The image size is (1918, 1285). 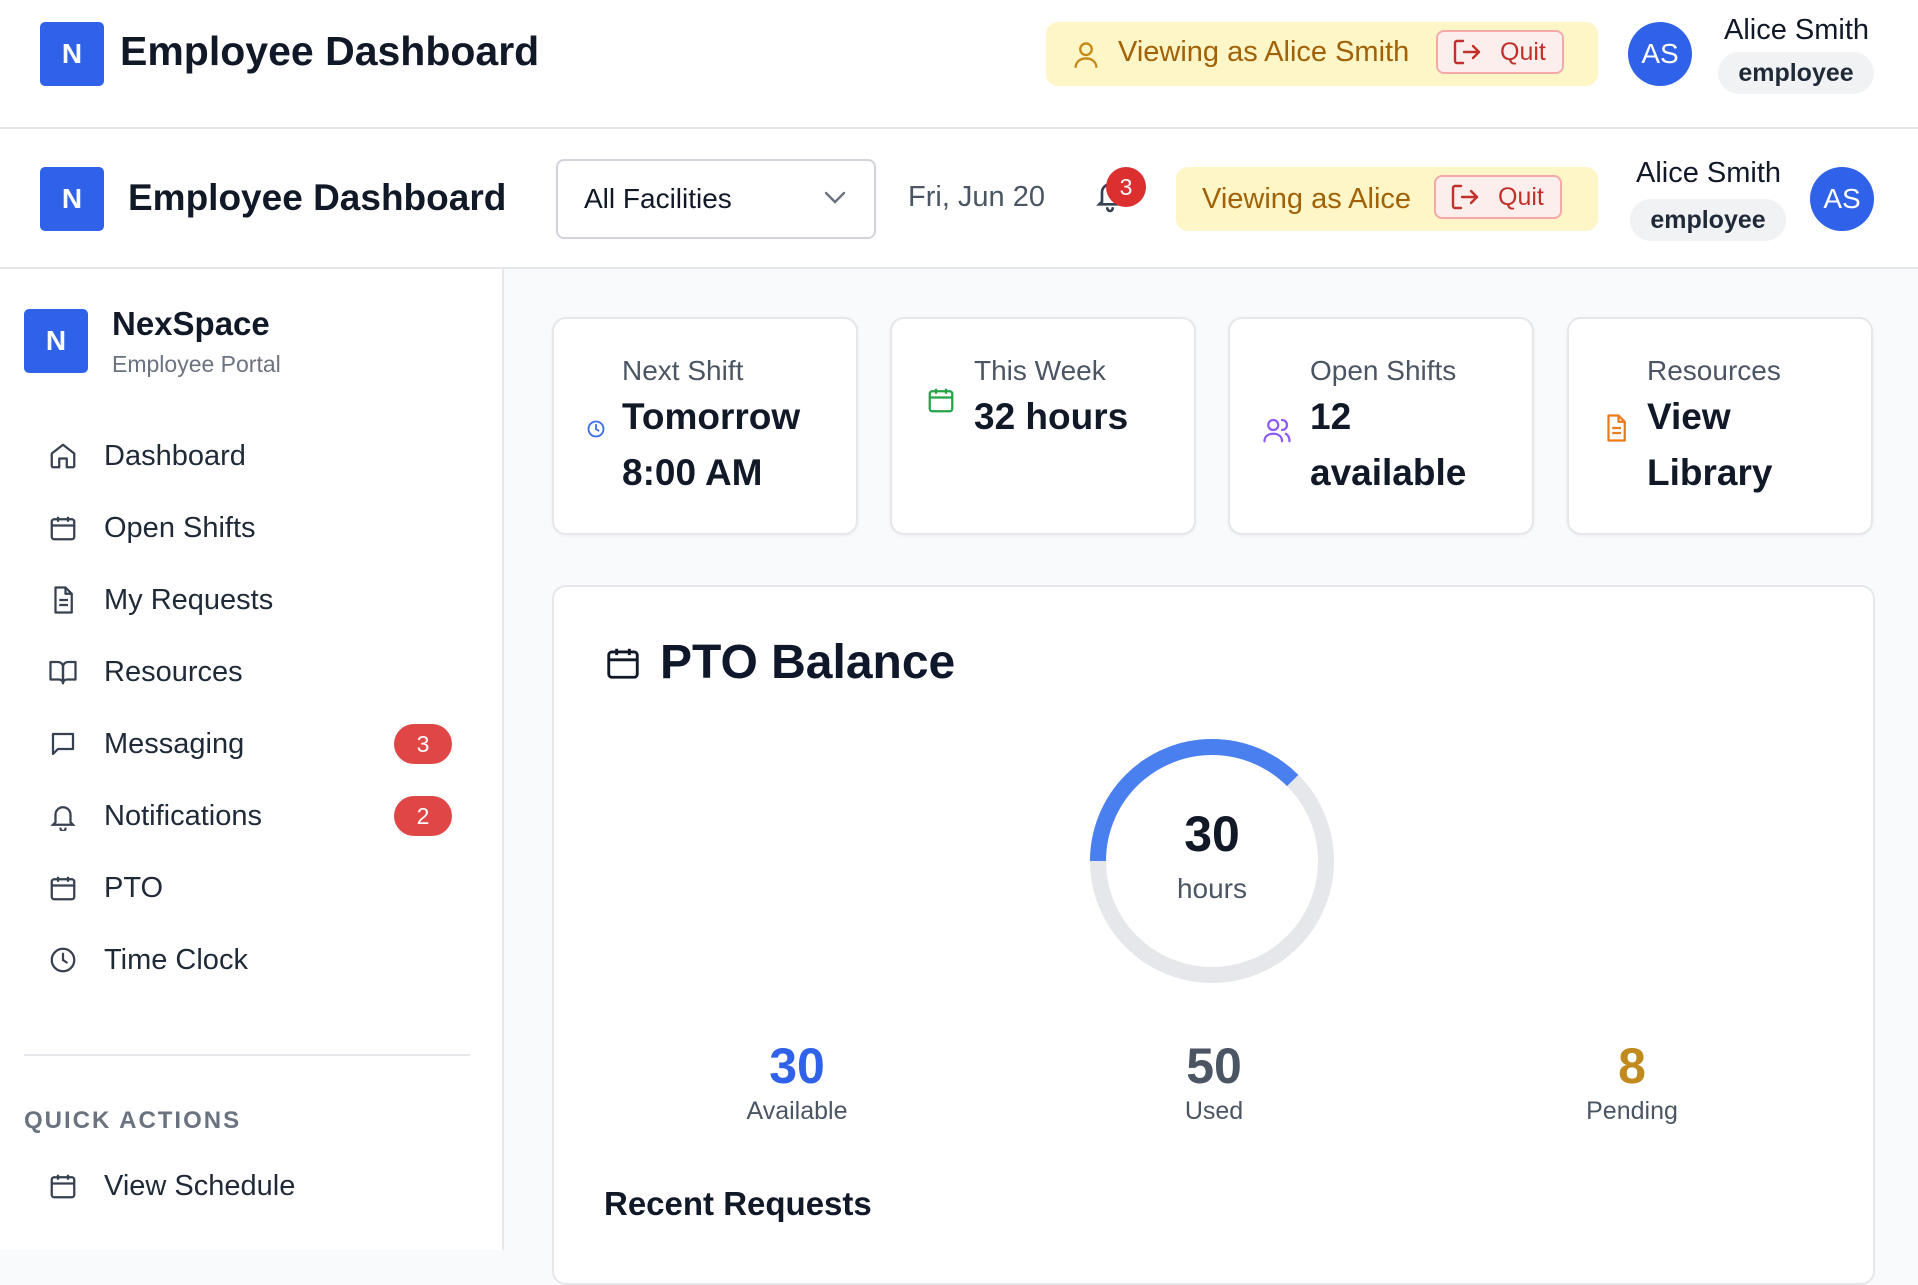 I want to click on message-icon, so click(x=63, y=744).